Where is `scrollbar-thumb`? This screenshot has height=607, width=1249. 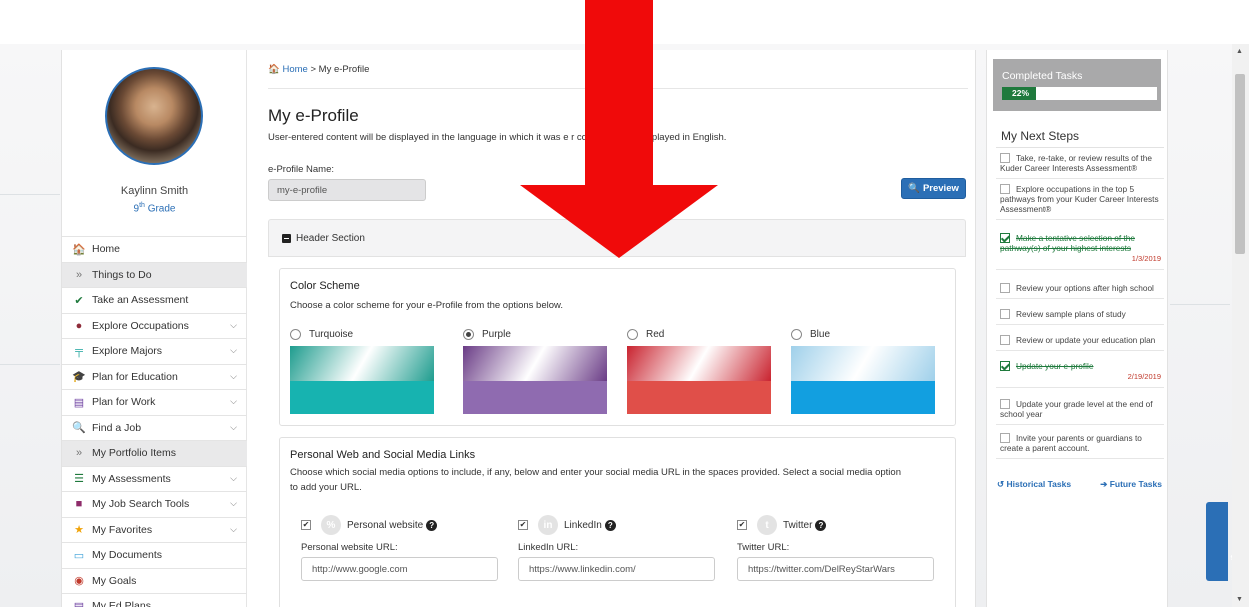 scrollbar-thumb is located at coordinates (1240, 164).